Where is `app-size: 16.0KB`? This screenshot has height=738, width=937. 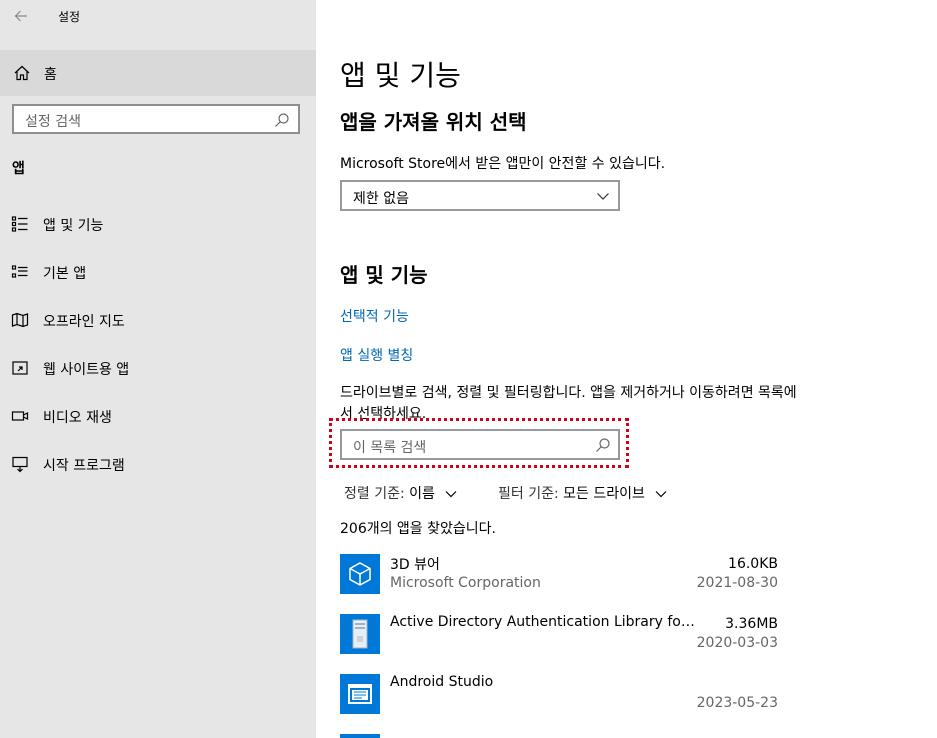
app-size: 16.0KB is located at coordinates (753, 564).